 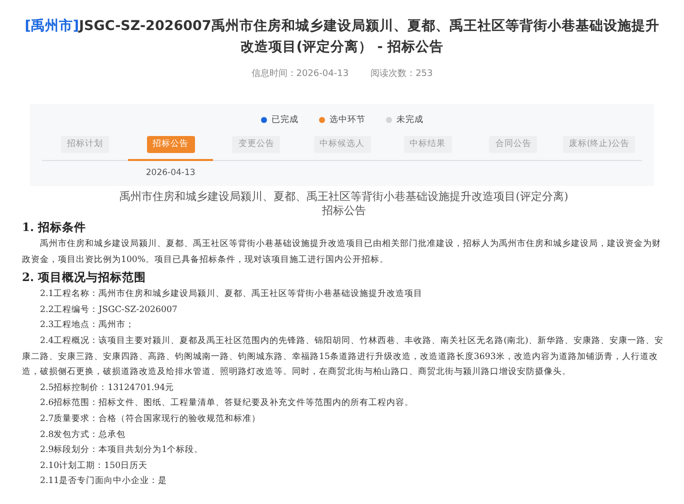 What do you see at coordinates (121, 451) in the screenshot?
I see `paragraph: 2.9标段划分：本项目共划分为1个标段。` at bounding box center [121, 451].